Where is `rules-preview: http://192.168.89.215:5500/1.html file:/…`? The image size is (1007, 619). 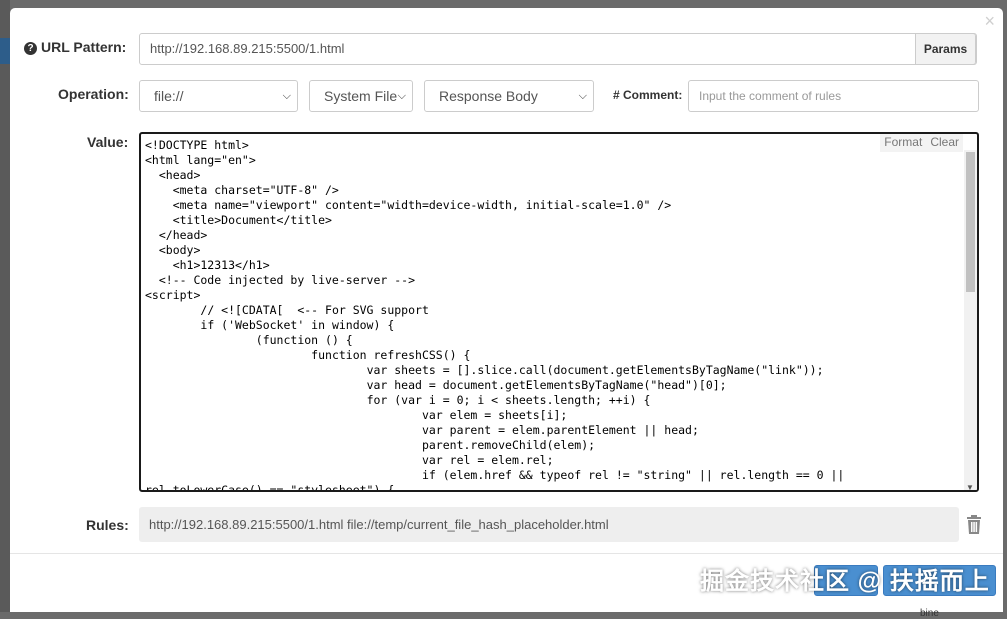
rules-preview: http://192.168.89.215:5500/1.html file:/… is located at coordinates (549, 524).